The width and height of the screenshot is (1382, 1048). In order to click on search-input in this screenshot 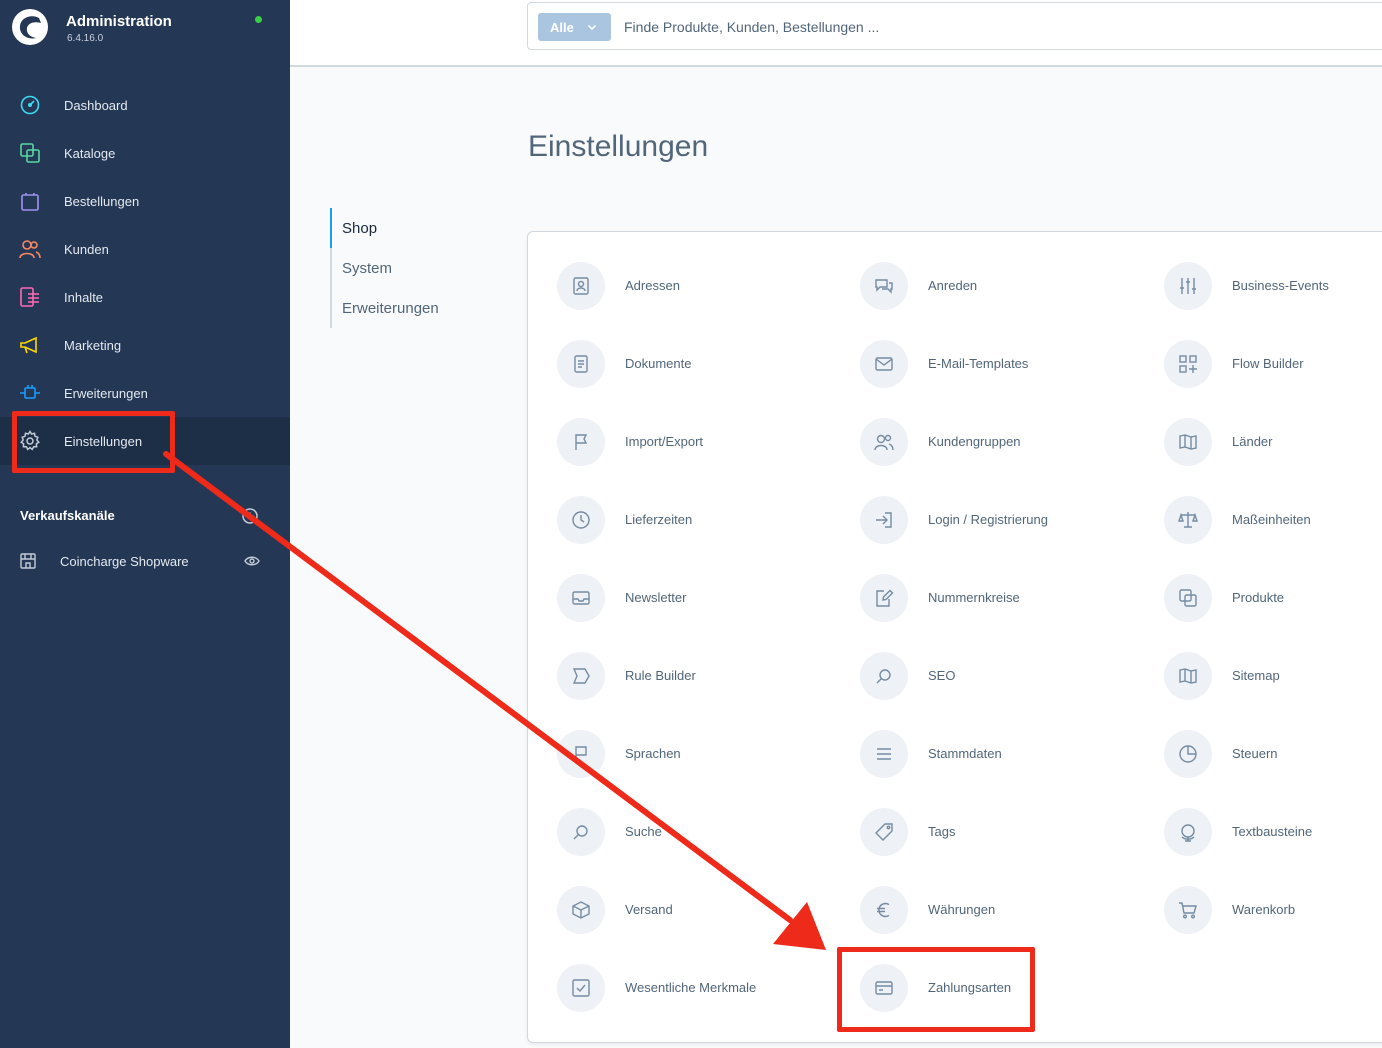, I will do `click(974, 27)`.